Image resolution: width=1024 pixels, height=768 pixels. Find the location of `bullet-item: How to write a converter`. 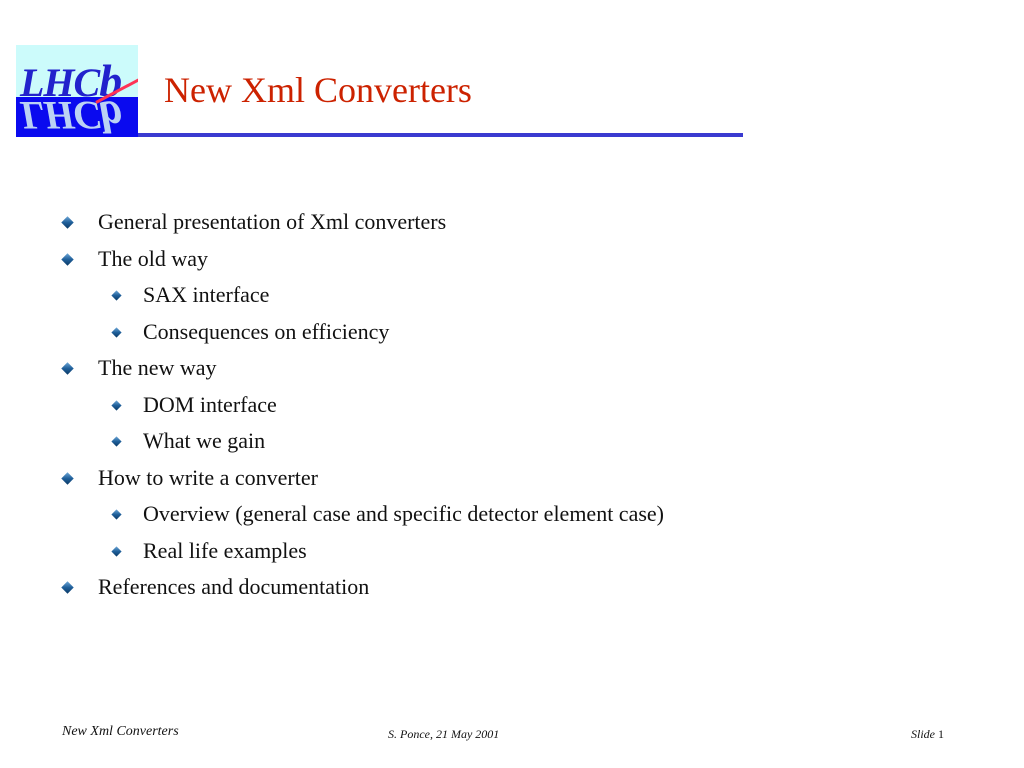

bullet-item: How to write a converter is located at coordinates (189, 478).